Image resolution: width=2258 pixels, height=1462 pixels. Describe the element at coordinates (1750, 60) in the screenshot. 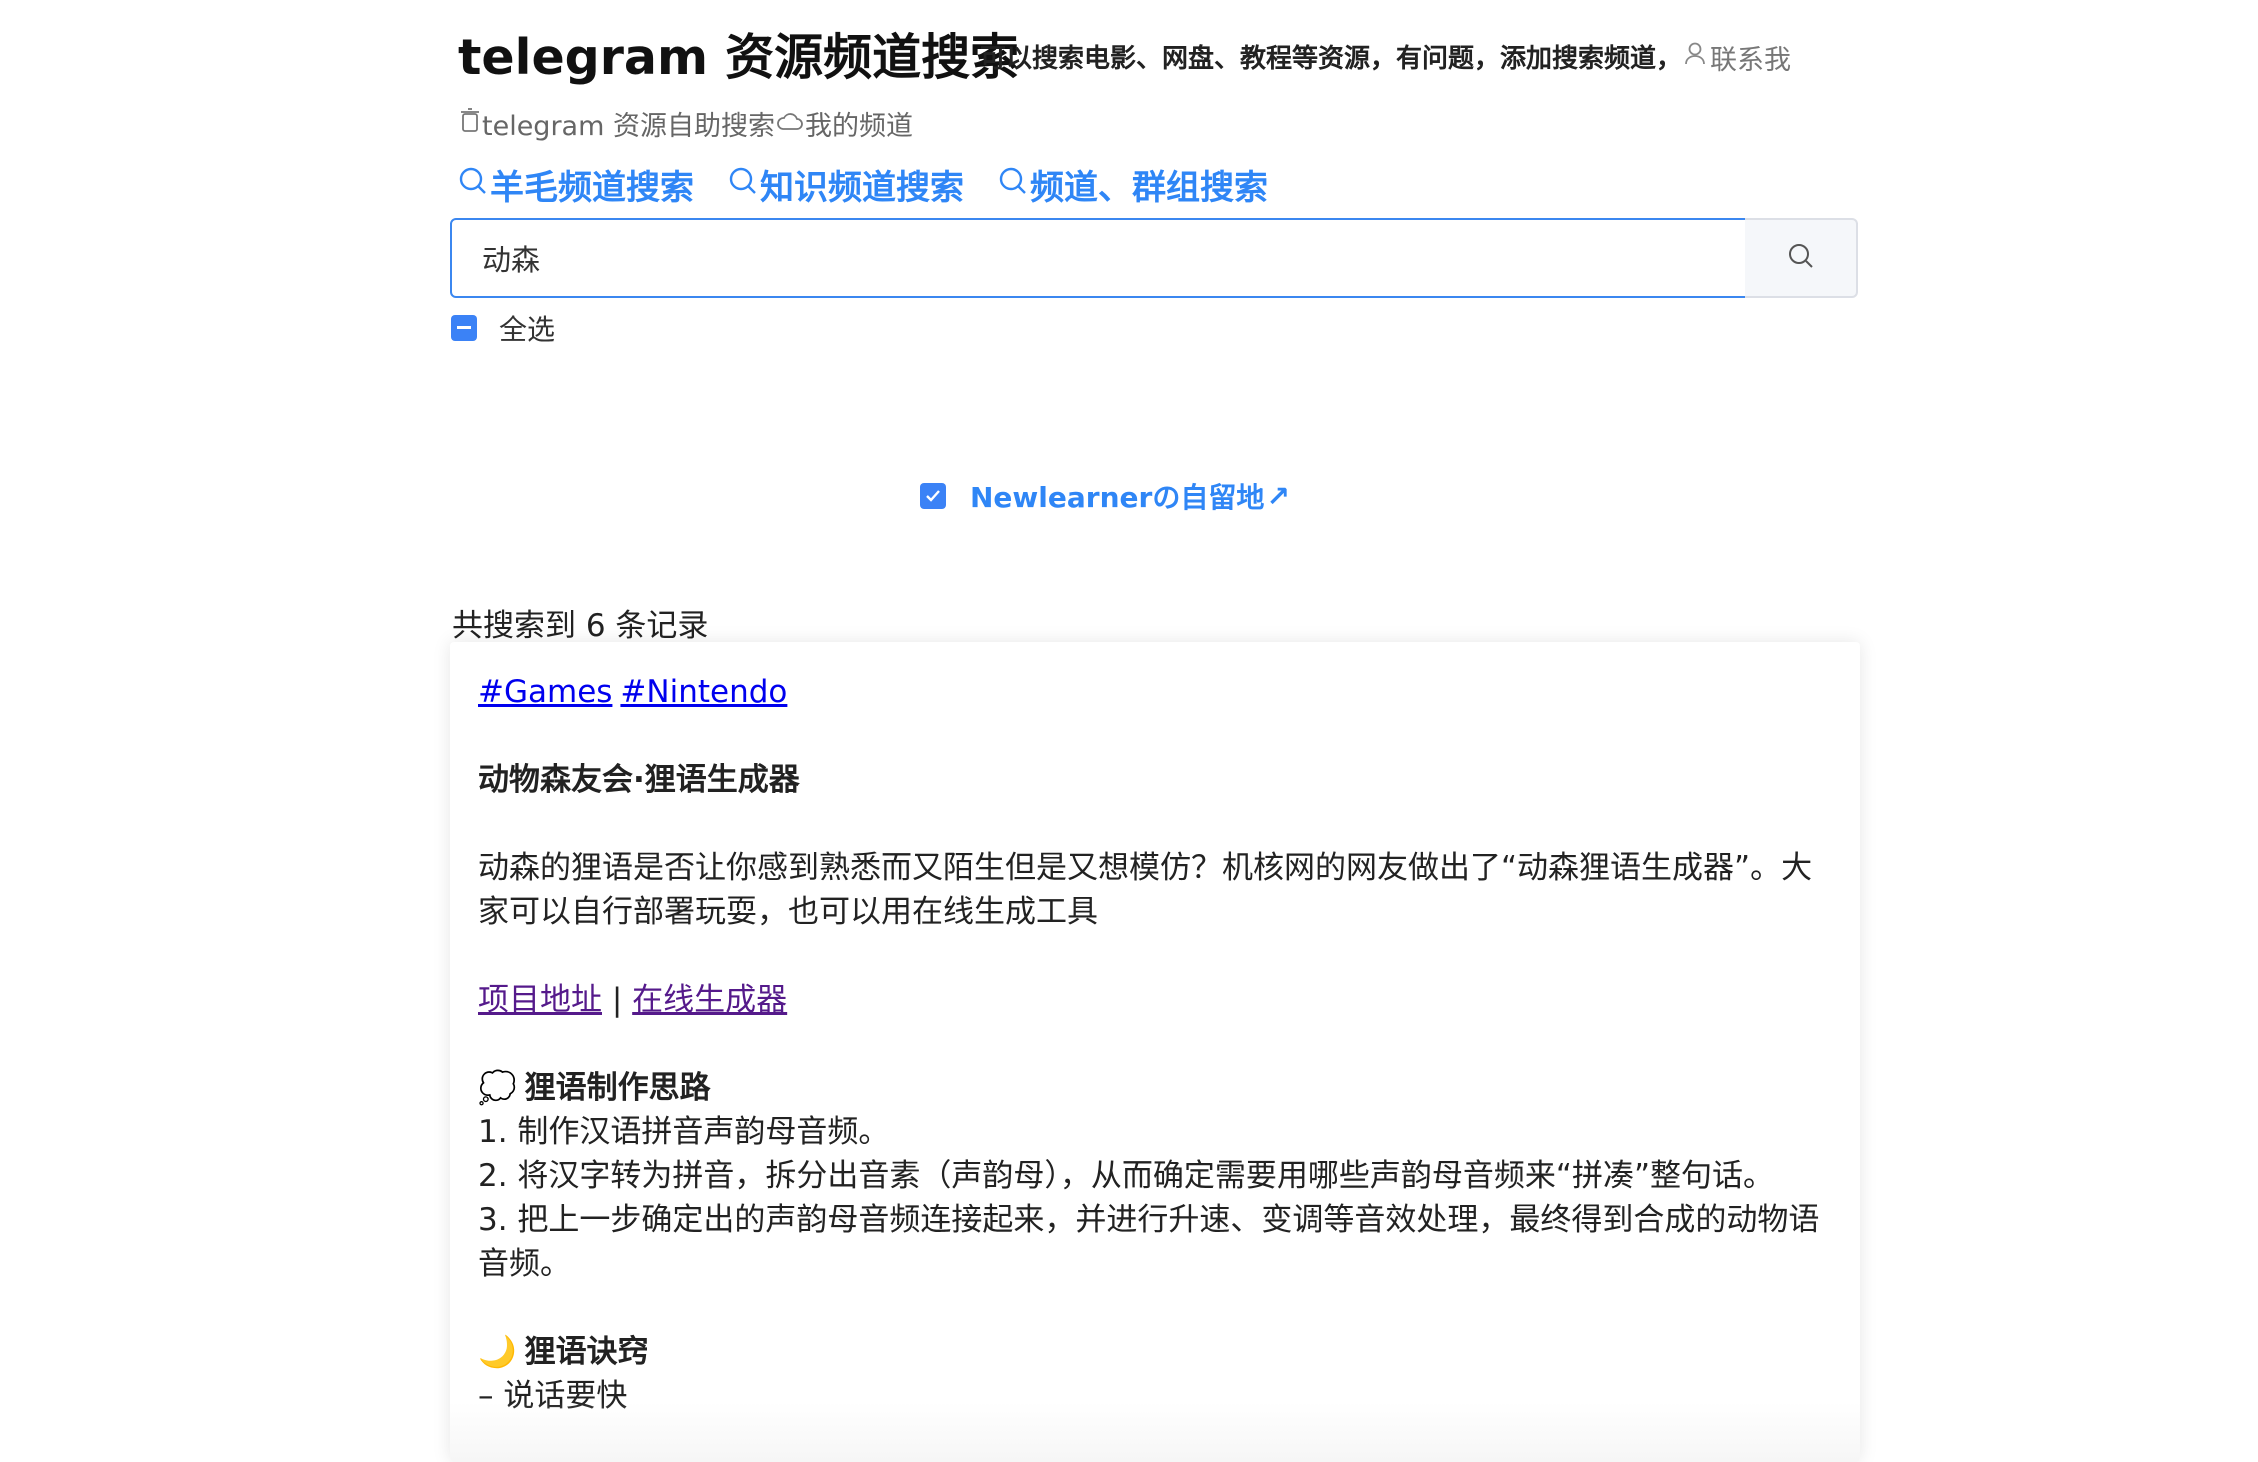

I see `contact-label: 联系我` at that location.